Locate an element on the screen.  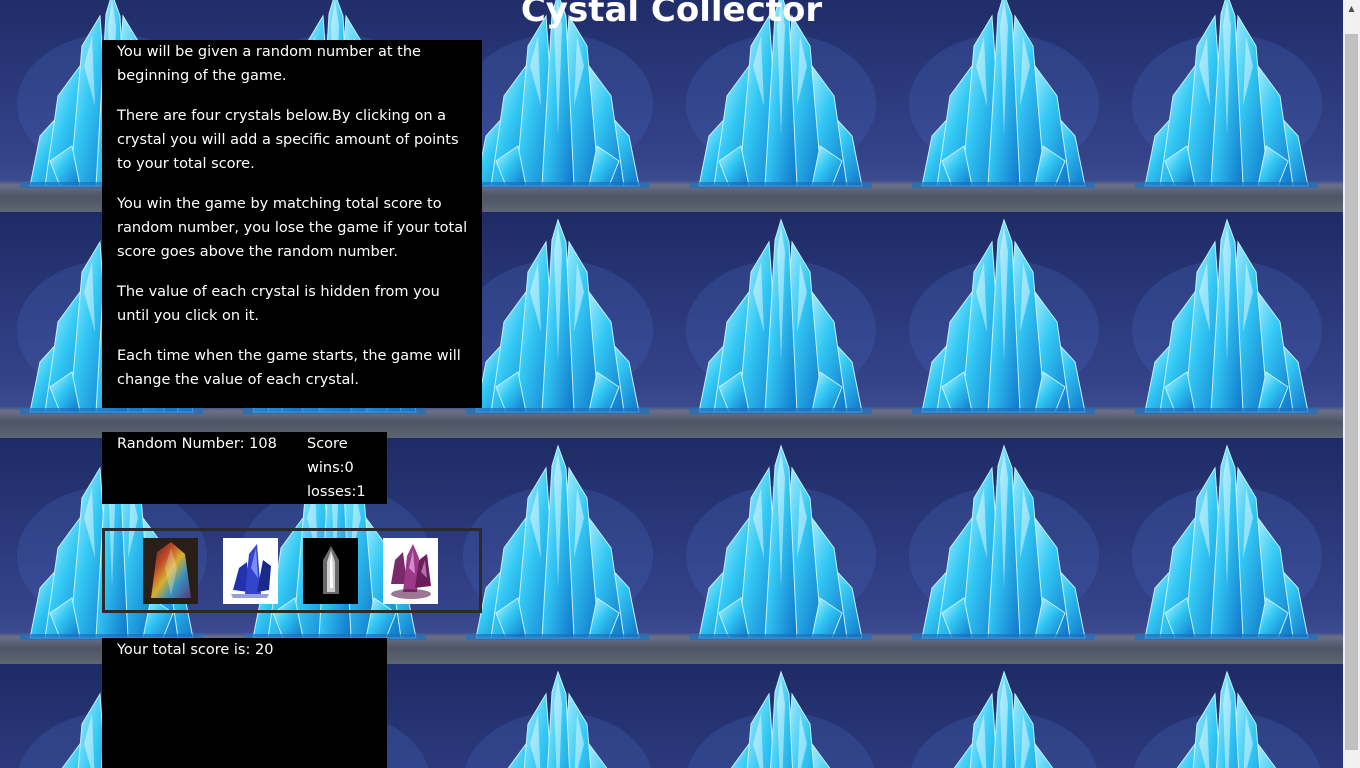
vertical-scrollbar: ▲ is located at coordinates (1351, 384).